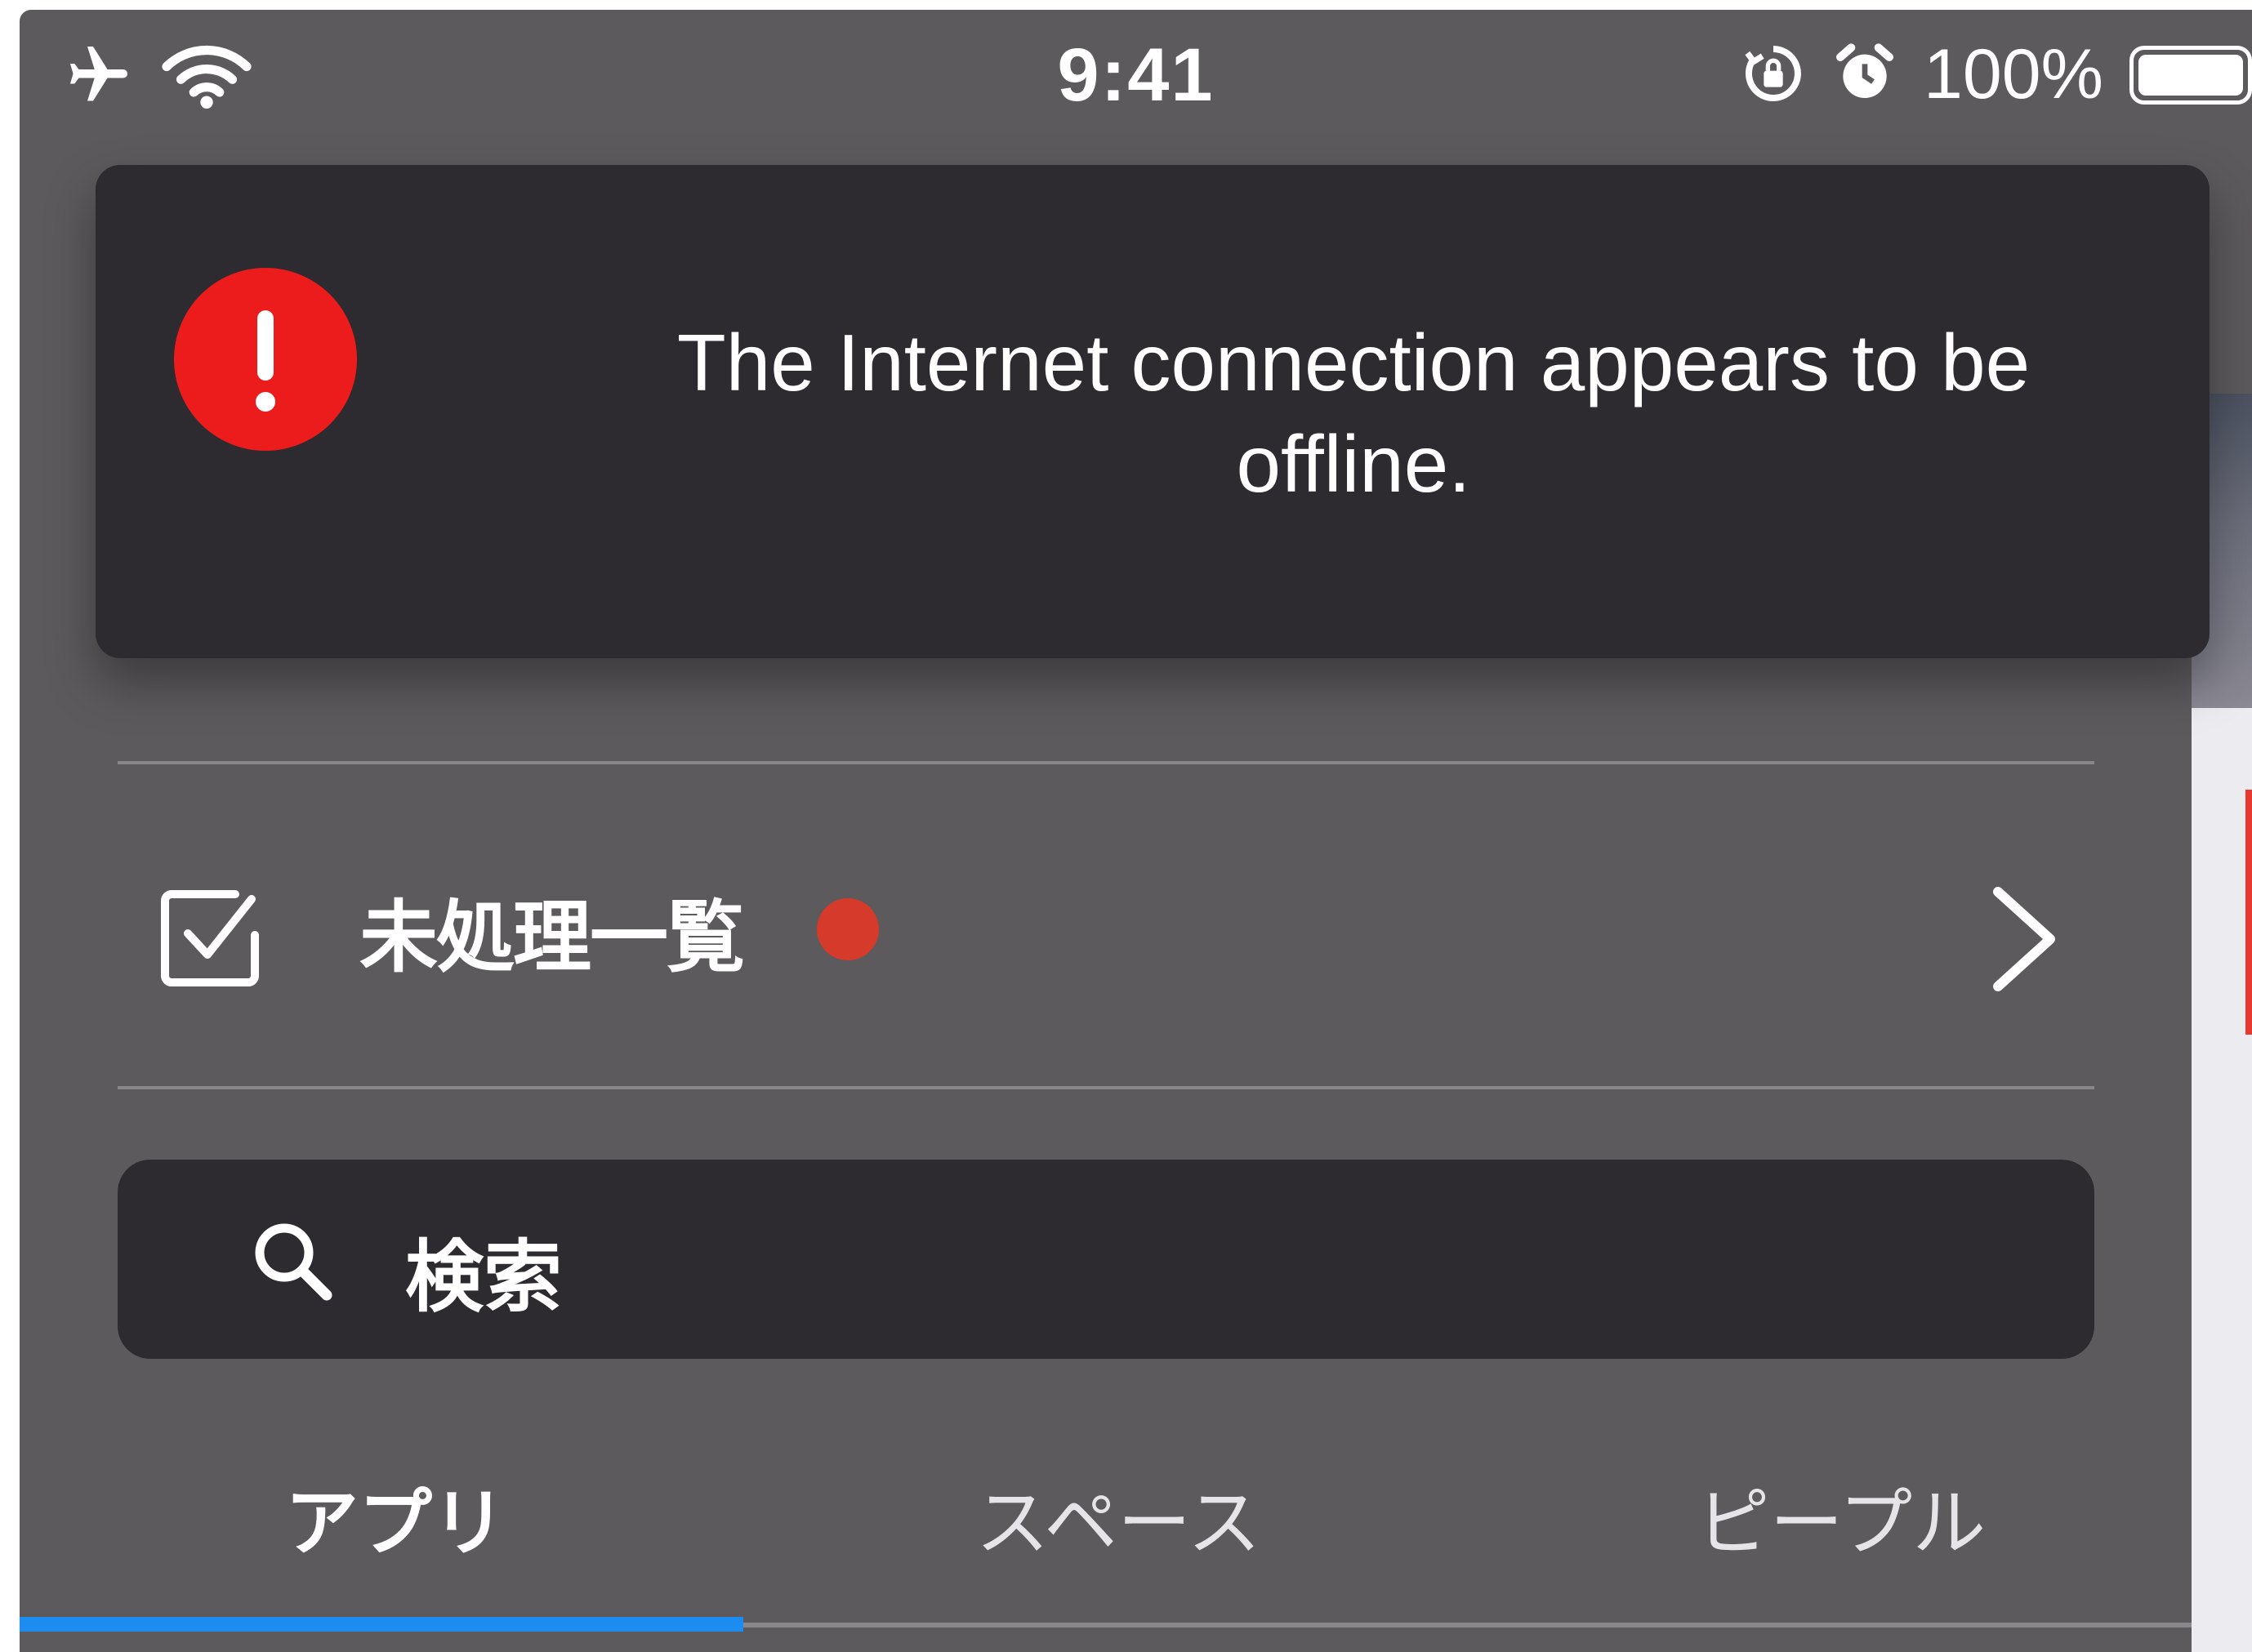 The width and height of the screenshot is (2252, 1652). Describe the element at coordinates (1841, 1516) in the screenshot. I see `tab-people: ピープル` at that location.